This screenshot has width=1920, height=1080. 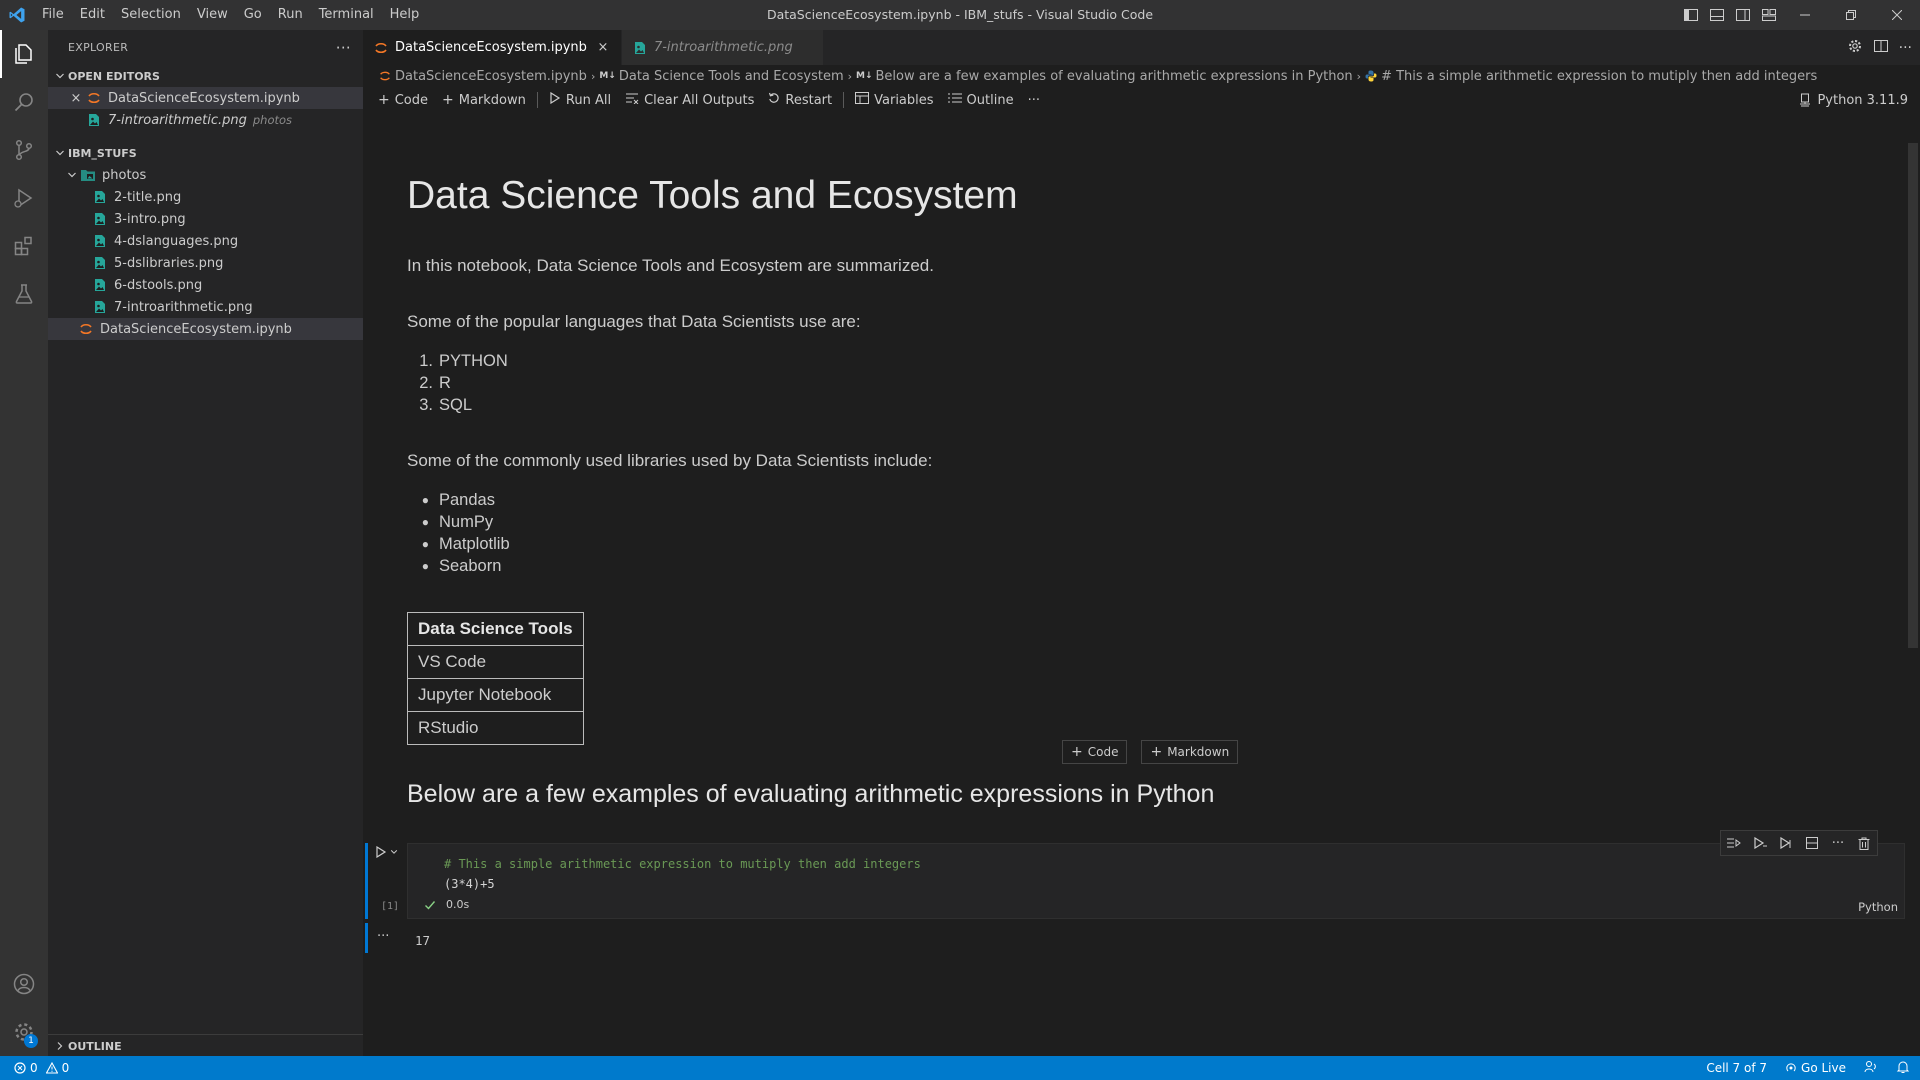 What do you see at coordinates (386, 852) in the screenshot?
I see `run-cell-button` at bounding box center [386, 852].